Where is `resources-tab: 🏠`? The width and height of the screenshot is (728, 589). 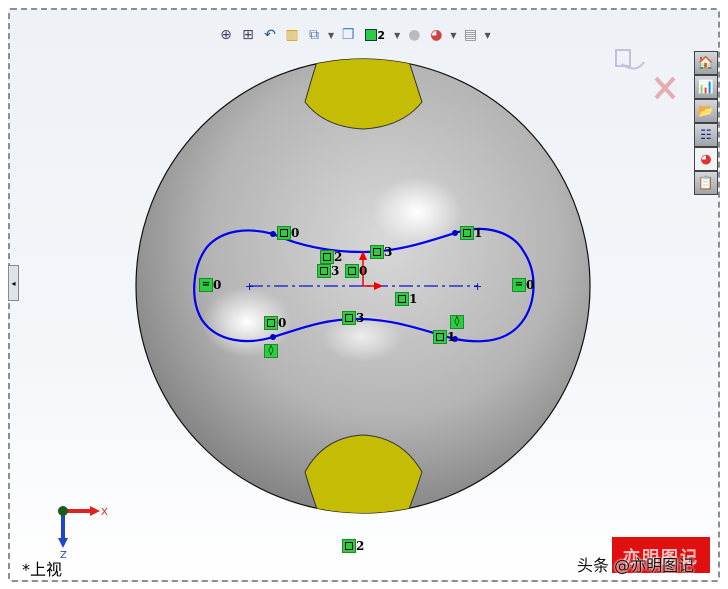
resources-tab: 🏠 is located at coordinates (706, 63).